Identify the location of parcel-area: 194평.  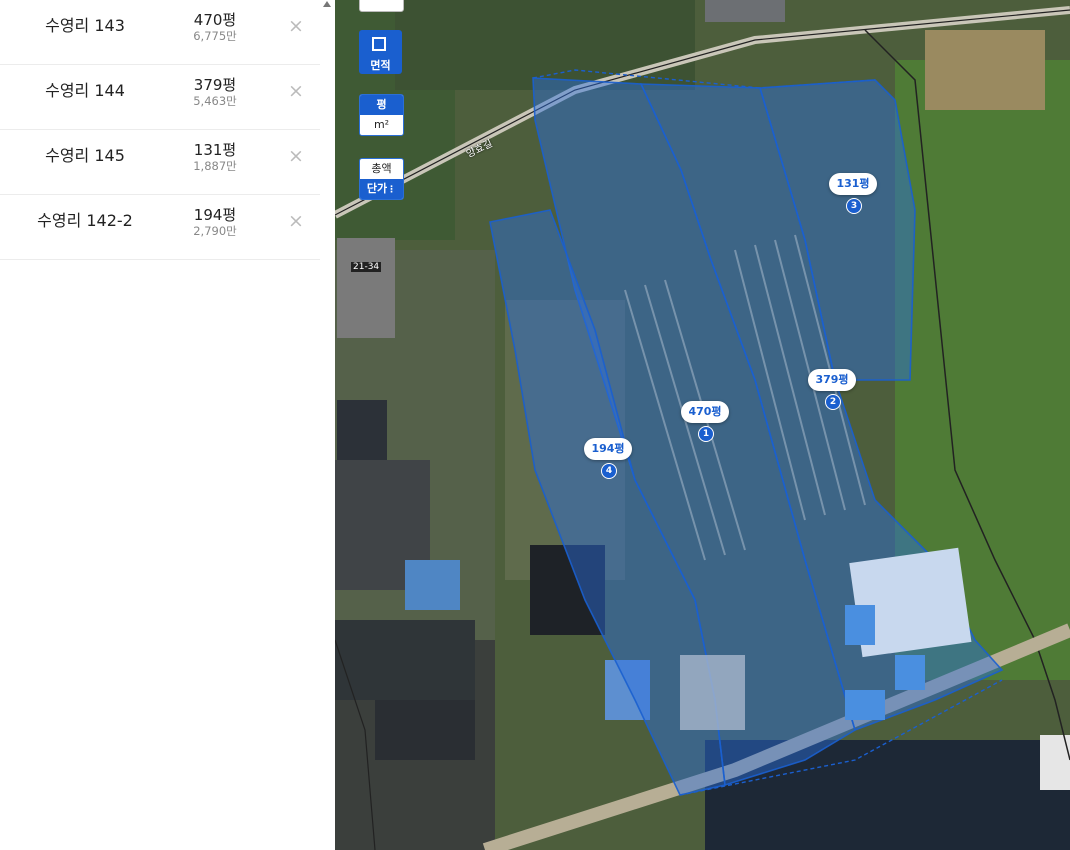
(215, 215).